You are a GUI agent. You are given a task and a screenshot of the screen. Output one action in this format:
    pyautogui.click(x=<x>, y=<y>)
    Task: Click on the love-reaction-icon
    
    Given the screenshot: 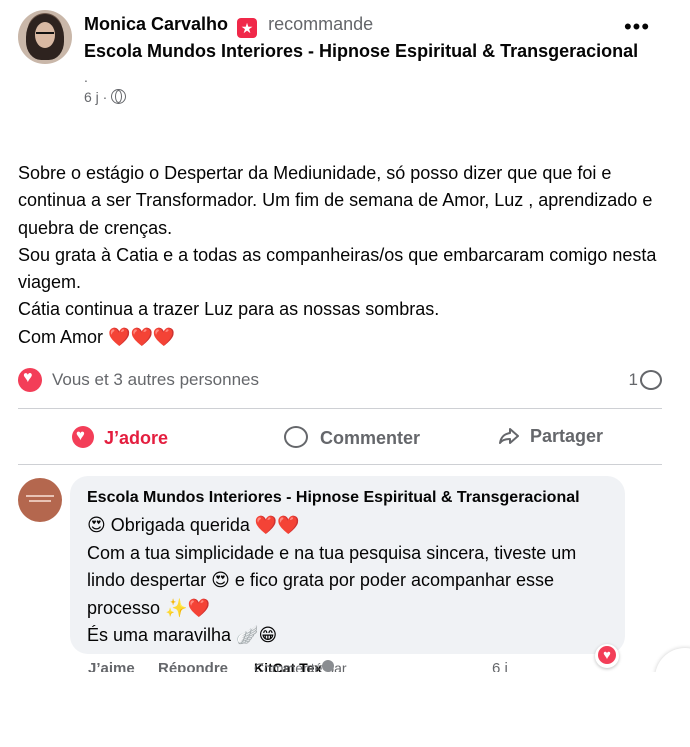 What is the action you would take?
    pyautogui.click(x=30, y=380)
    